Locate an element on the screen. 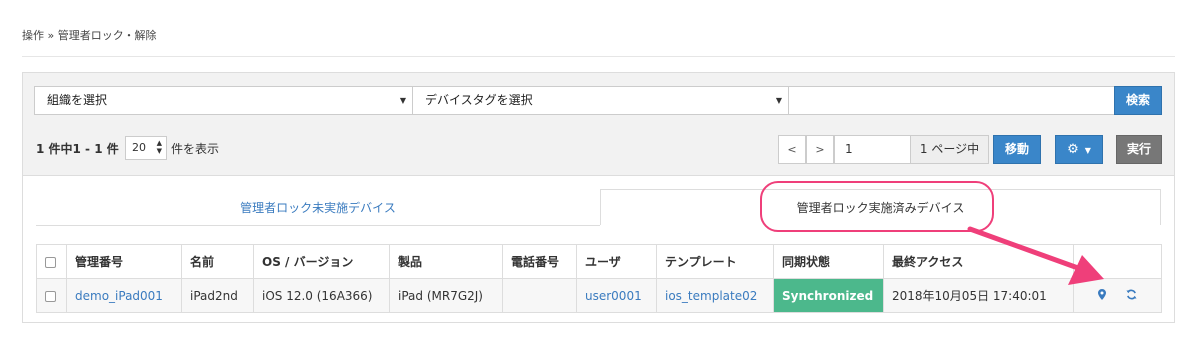 This screenshot has width=1198, height=347. last-access: 2018年10月05日 17:40:01 is located at coordinates (978, 295).